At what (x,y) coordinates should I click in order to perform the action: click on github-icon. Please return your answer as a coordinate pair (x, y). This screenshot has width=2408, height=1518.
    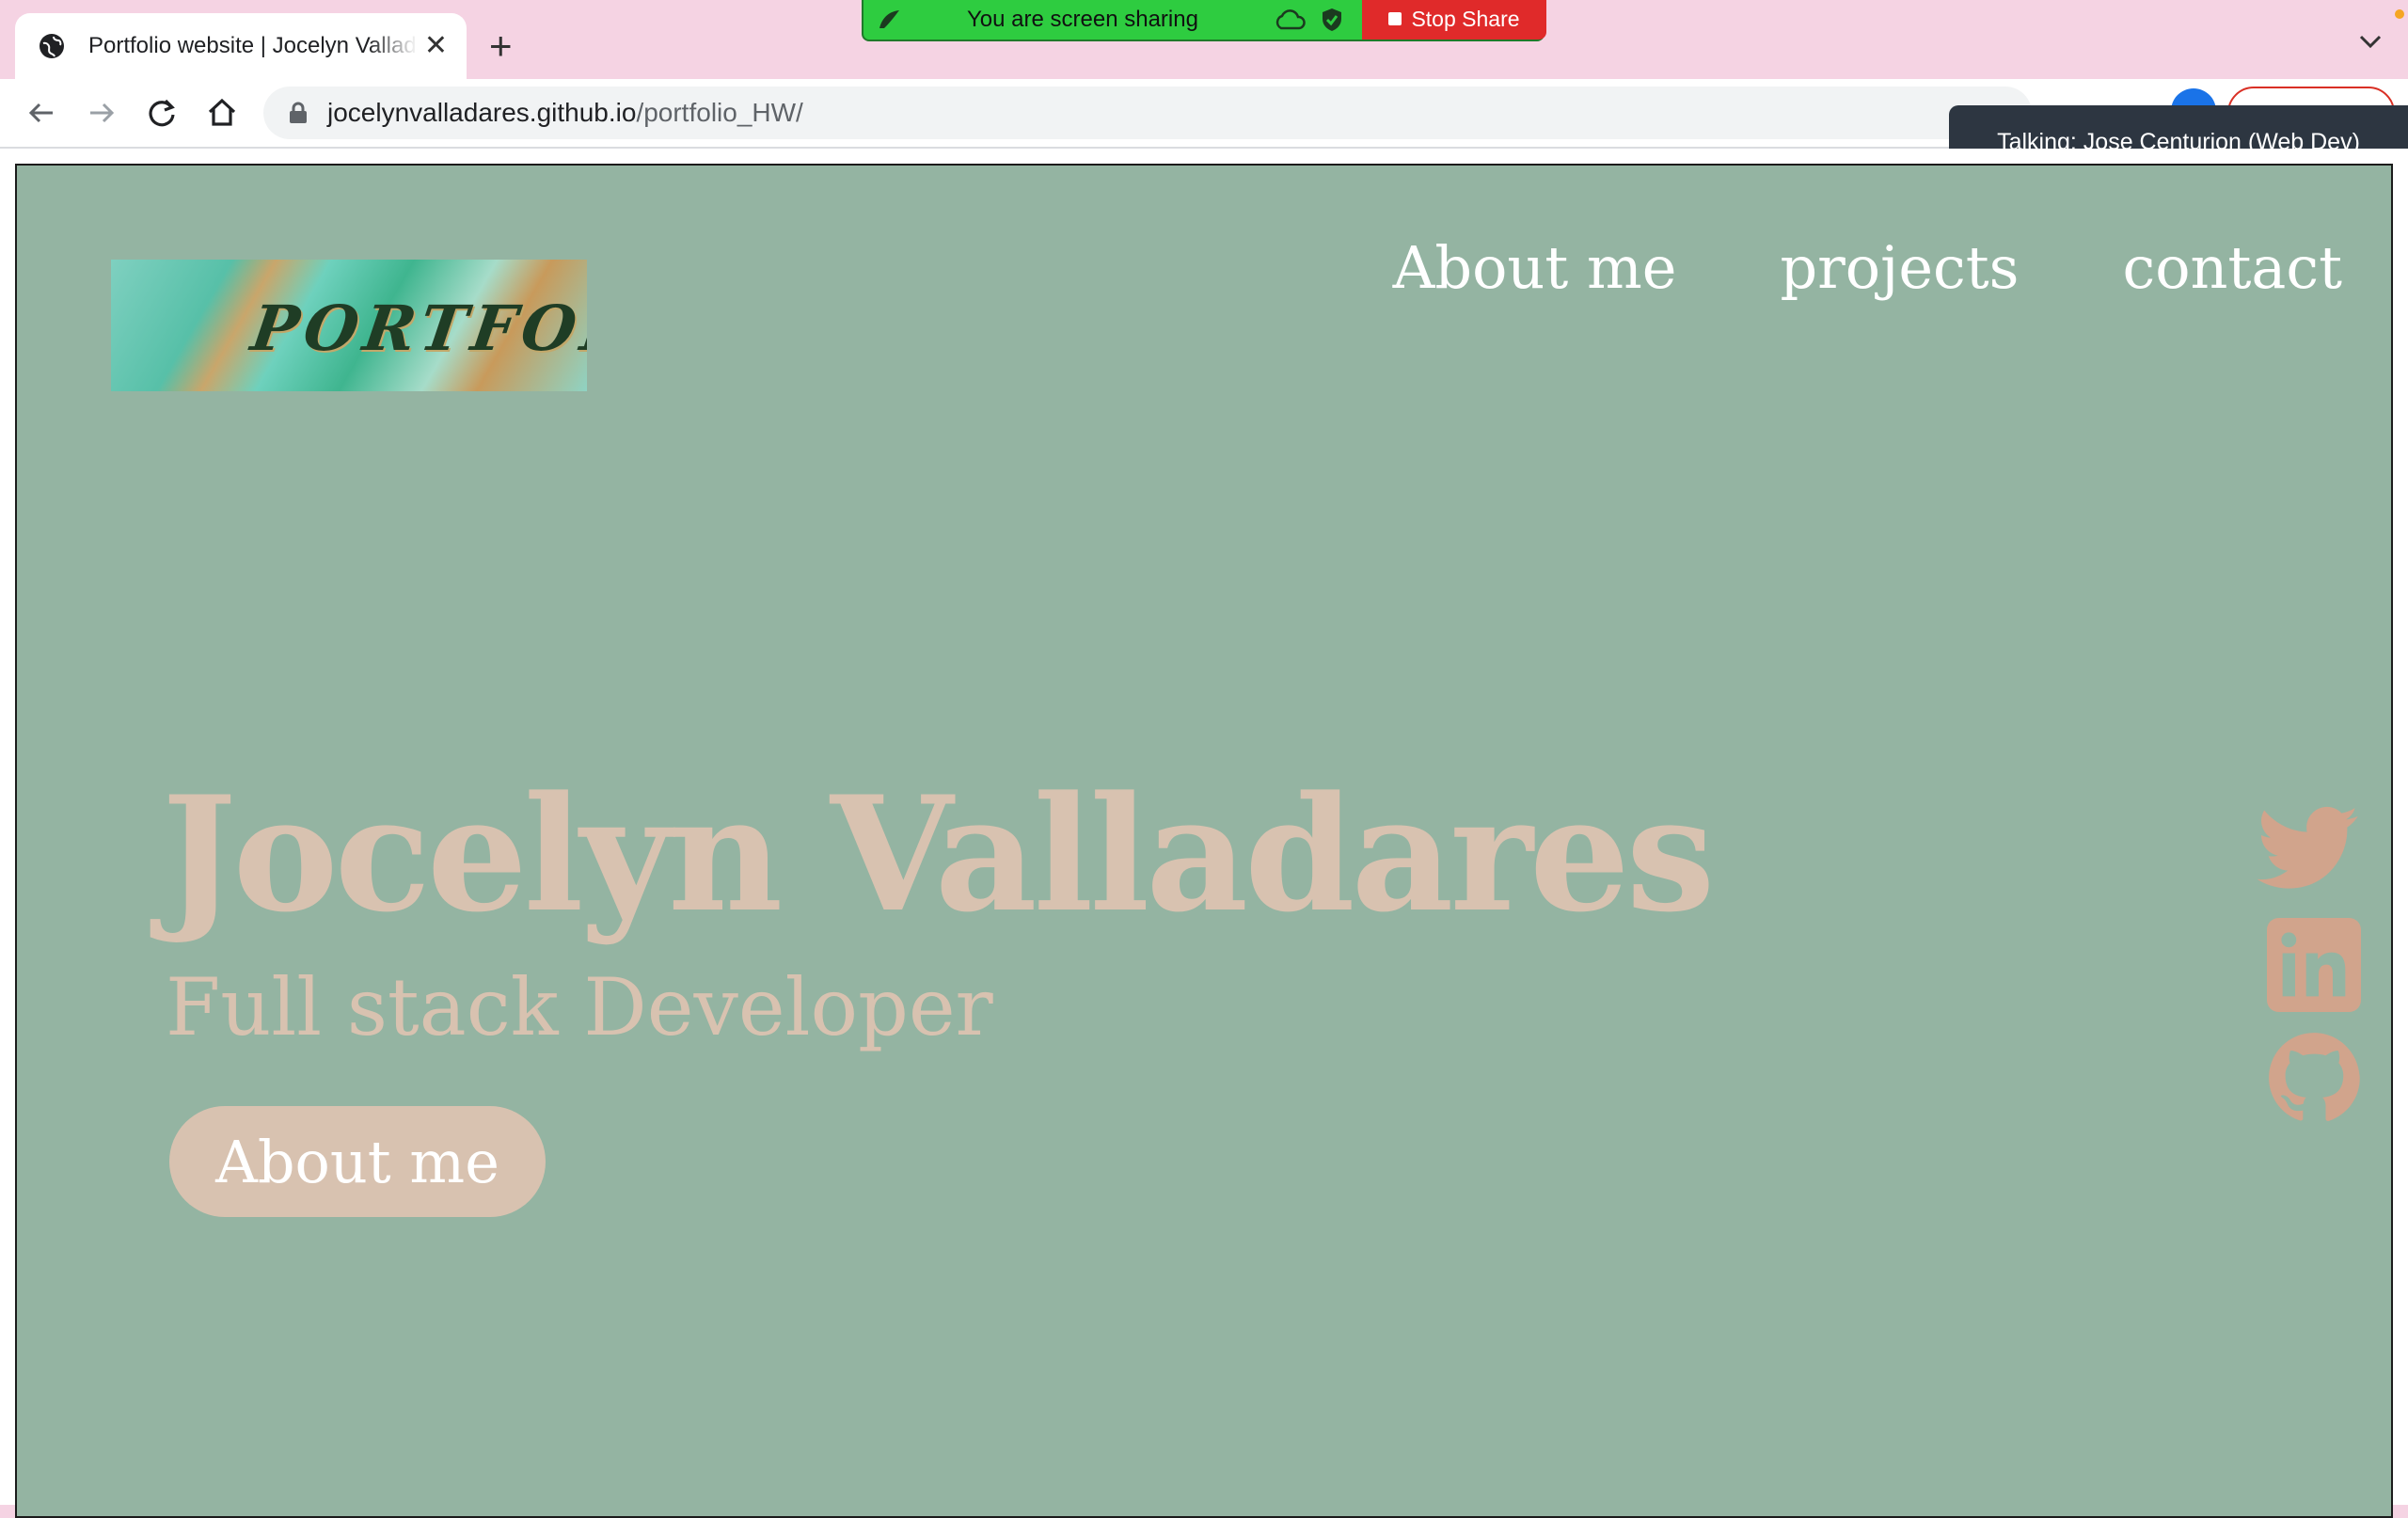
    Looking at the image, I should click on (2314, 1078).